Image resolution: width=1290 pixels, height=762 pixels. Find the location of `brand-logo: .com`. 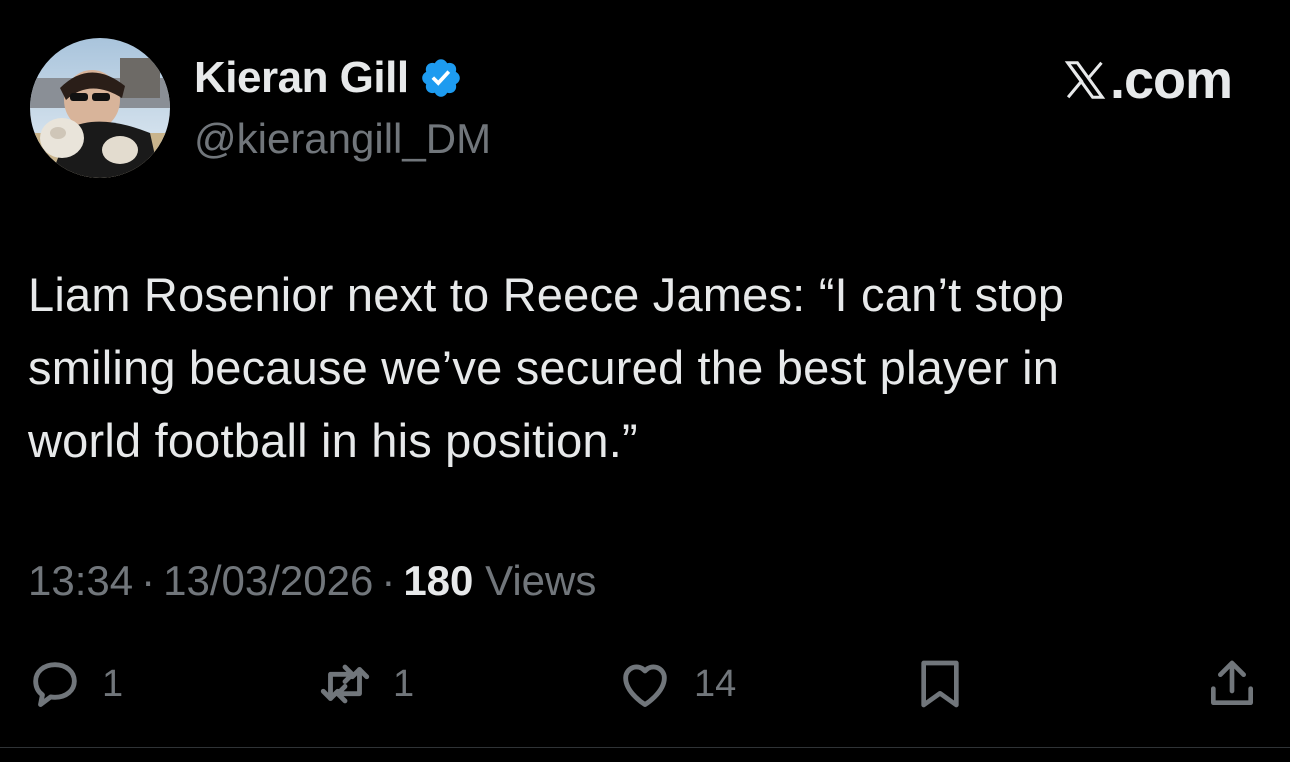

brand-logo: .com is located at coordinates (1147, 80).